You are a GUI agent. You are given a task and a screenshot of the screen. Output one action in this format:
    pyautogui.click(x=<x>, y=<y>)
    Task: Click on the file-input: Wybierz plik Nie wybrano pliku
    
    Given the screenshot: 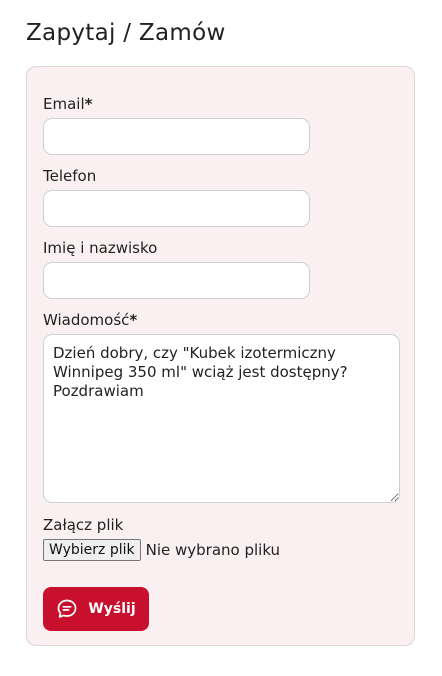 What is the action you would take?
    pyautogui.click(x=161, y=550)
    